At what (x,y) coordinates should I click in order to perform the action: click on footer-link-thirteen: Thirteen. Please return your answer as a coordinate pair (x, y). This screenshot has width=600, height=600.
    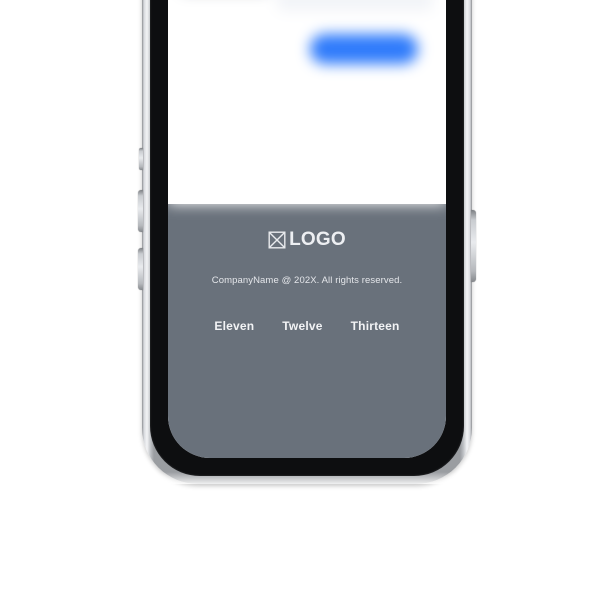
    Looking at the image, I should click on (375, 326).